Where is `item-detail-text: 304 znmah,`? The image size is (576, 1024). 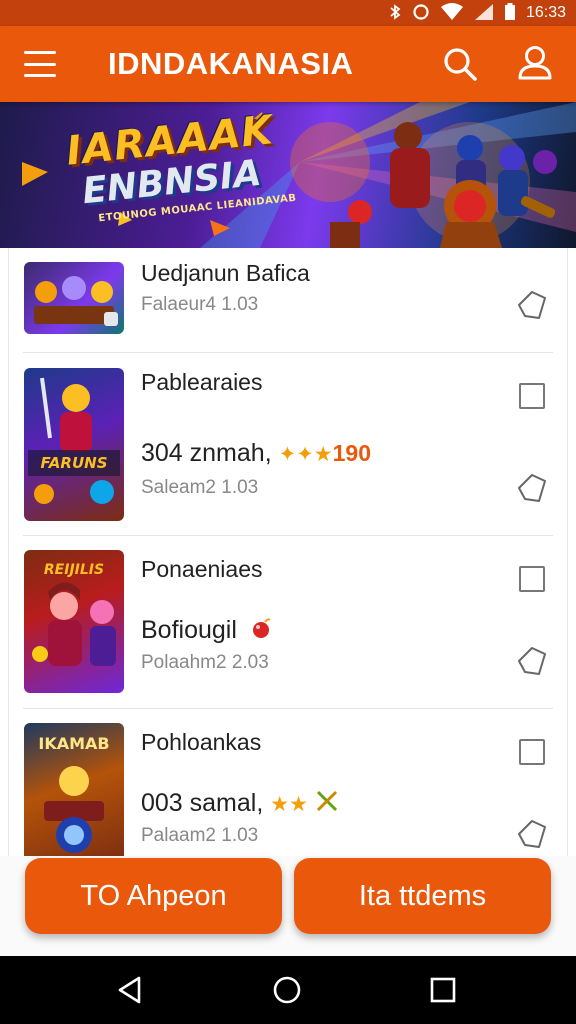 item-detail-text: 304 znmah, is located at coordinates (206, 453).